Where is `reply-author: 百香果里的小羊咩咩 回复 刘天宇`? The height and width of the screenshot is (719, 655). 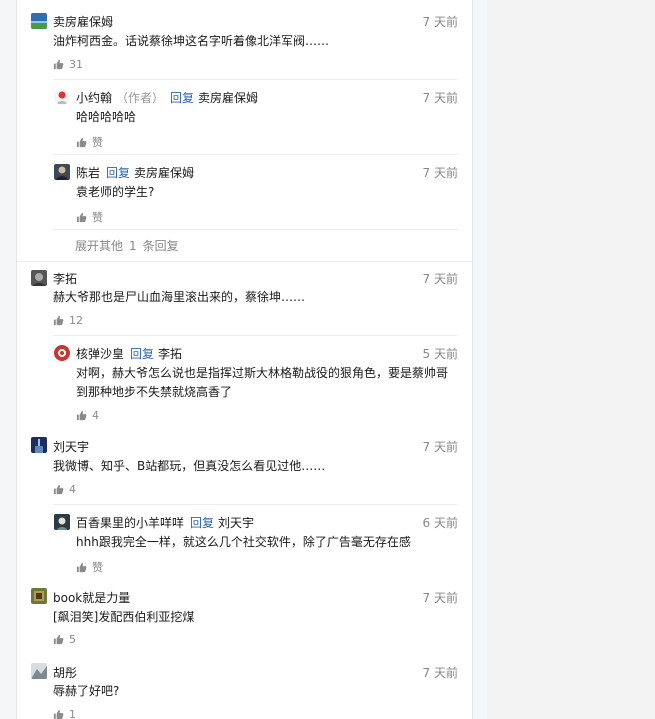
reply-author: 百香果里的小羊咩咩 回复 刘天宇 is located at coordinates (165, 522).